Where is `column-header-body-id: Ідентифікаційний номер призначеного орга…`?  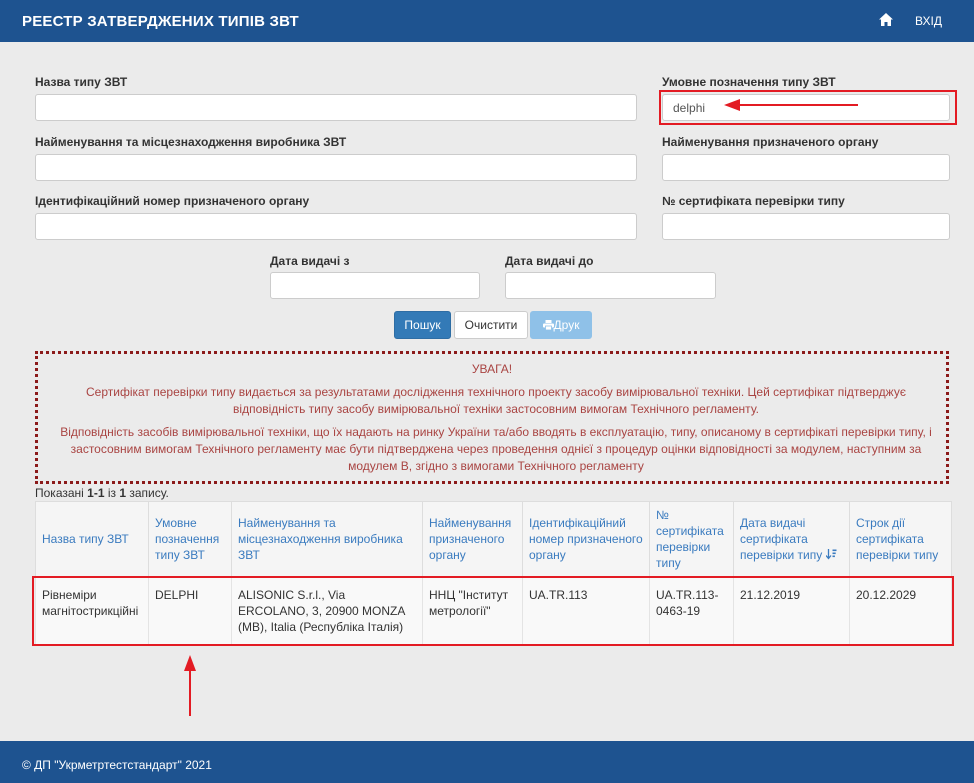 column-header-body-id: Ідентифікаційний номер призначеного орга… is located at coordinates (586, 539).